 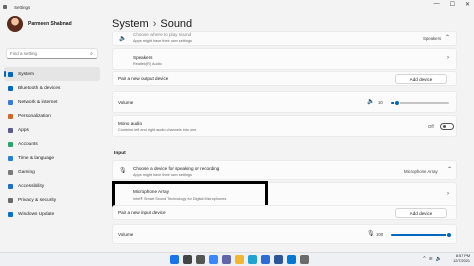 I want to click on search-icon: ⌕, so click(x=91, y=54).